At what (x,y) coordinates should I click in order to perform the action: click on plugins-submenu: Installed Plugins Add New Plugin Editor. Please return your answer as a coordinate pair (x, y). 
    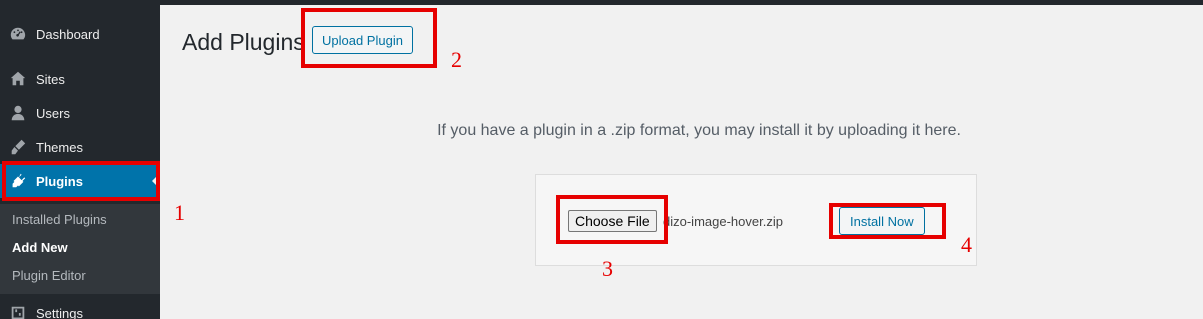
    Looking at the image, I should click on (80, 249).